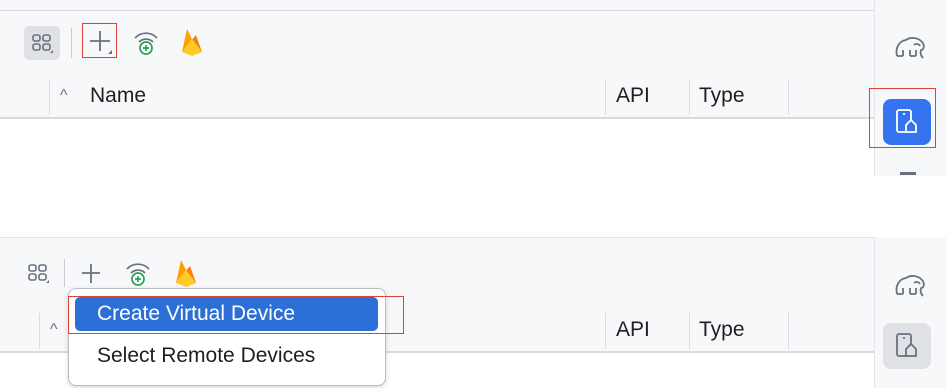 This screenshot has width=946, height=388. I want to click on device-manager-icon, so click(906, 345).